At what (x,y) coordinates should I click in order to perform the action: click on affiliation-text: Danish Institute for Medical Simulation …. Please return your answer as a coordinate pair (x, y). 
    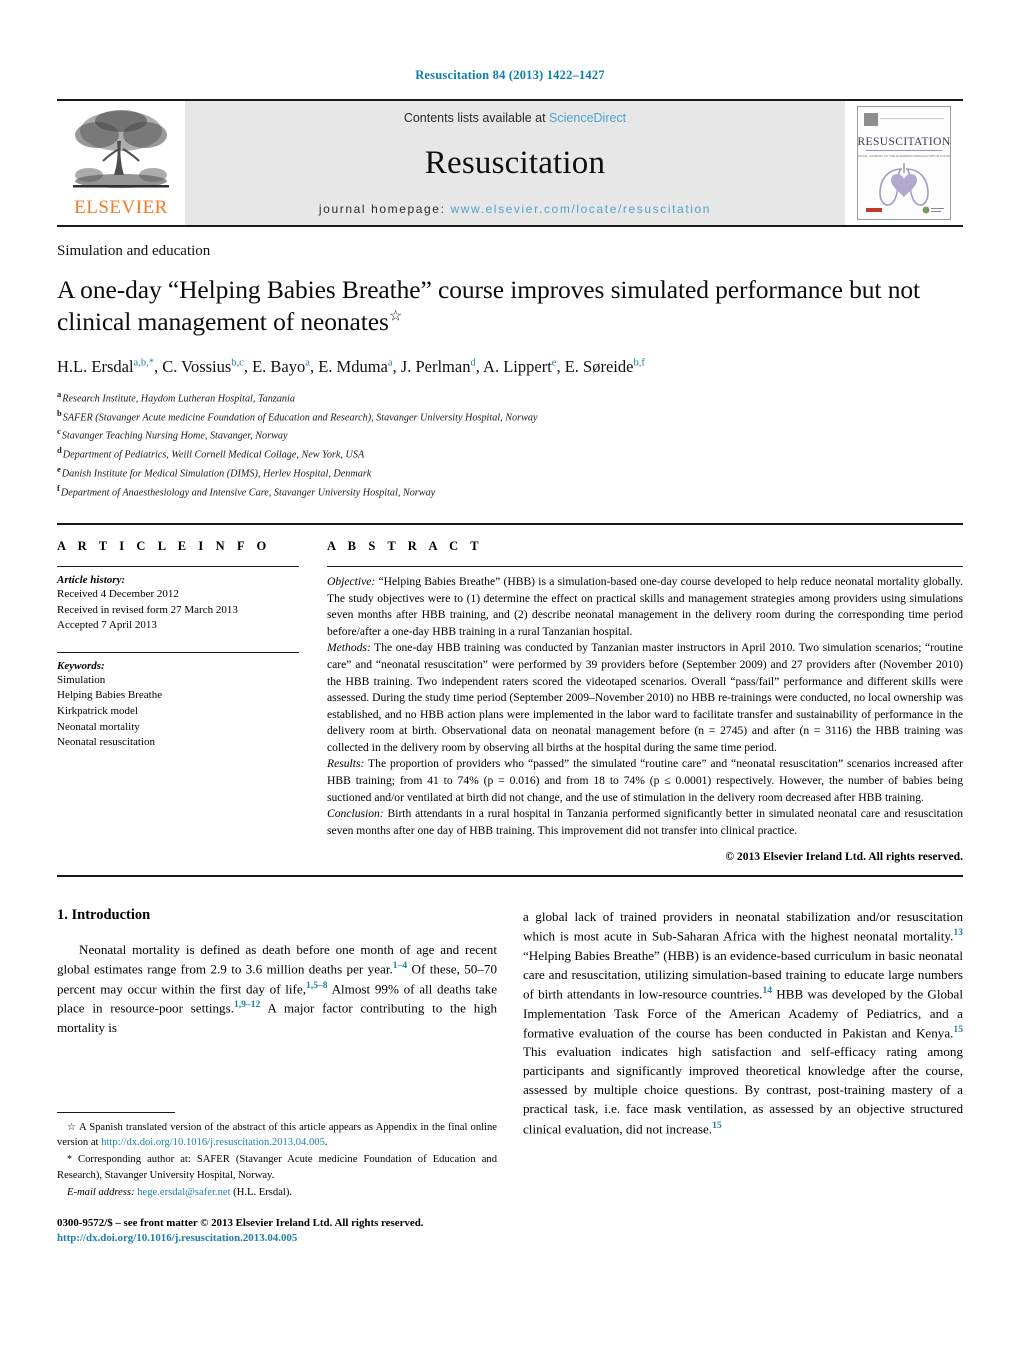
    Looking at the image, I should click on (216, 474).